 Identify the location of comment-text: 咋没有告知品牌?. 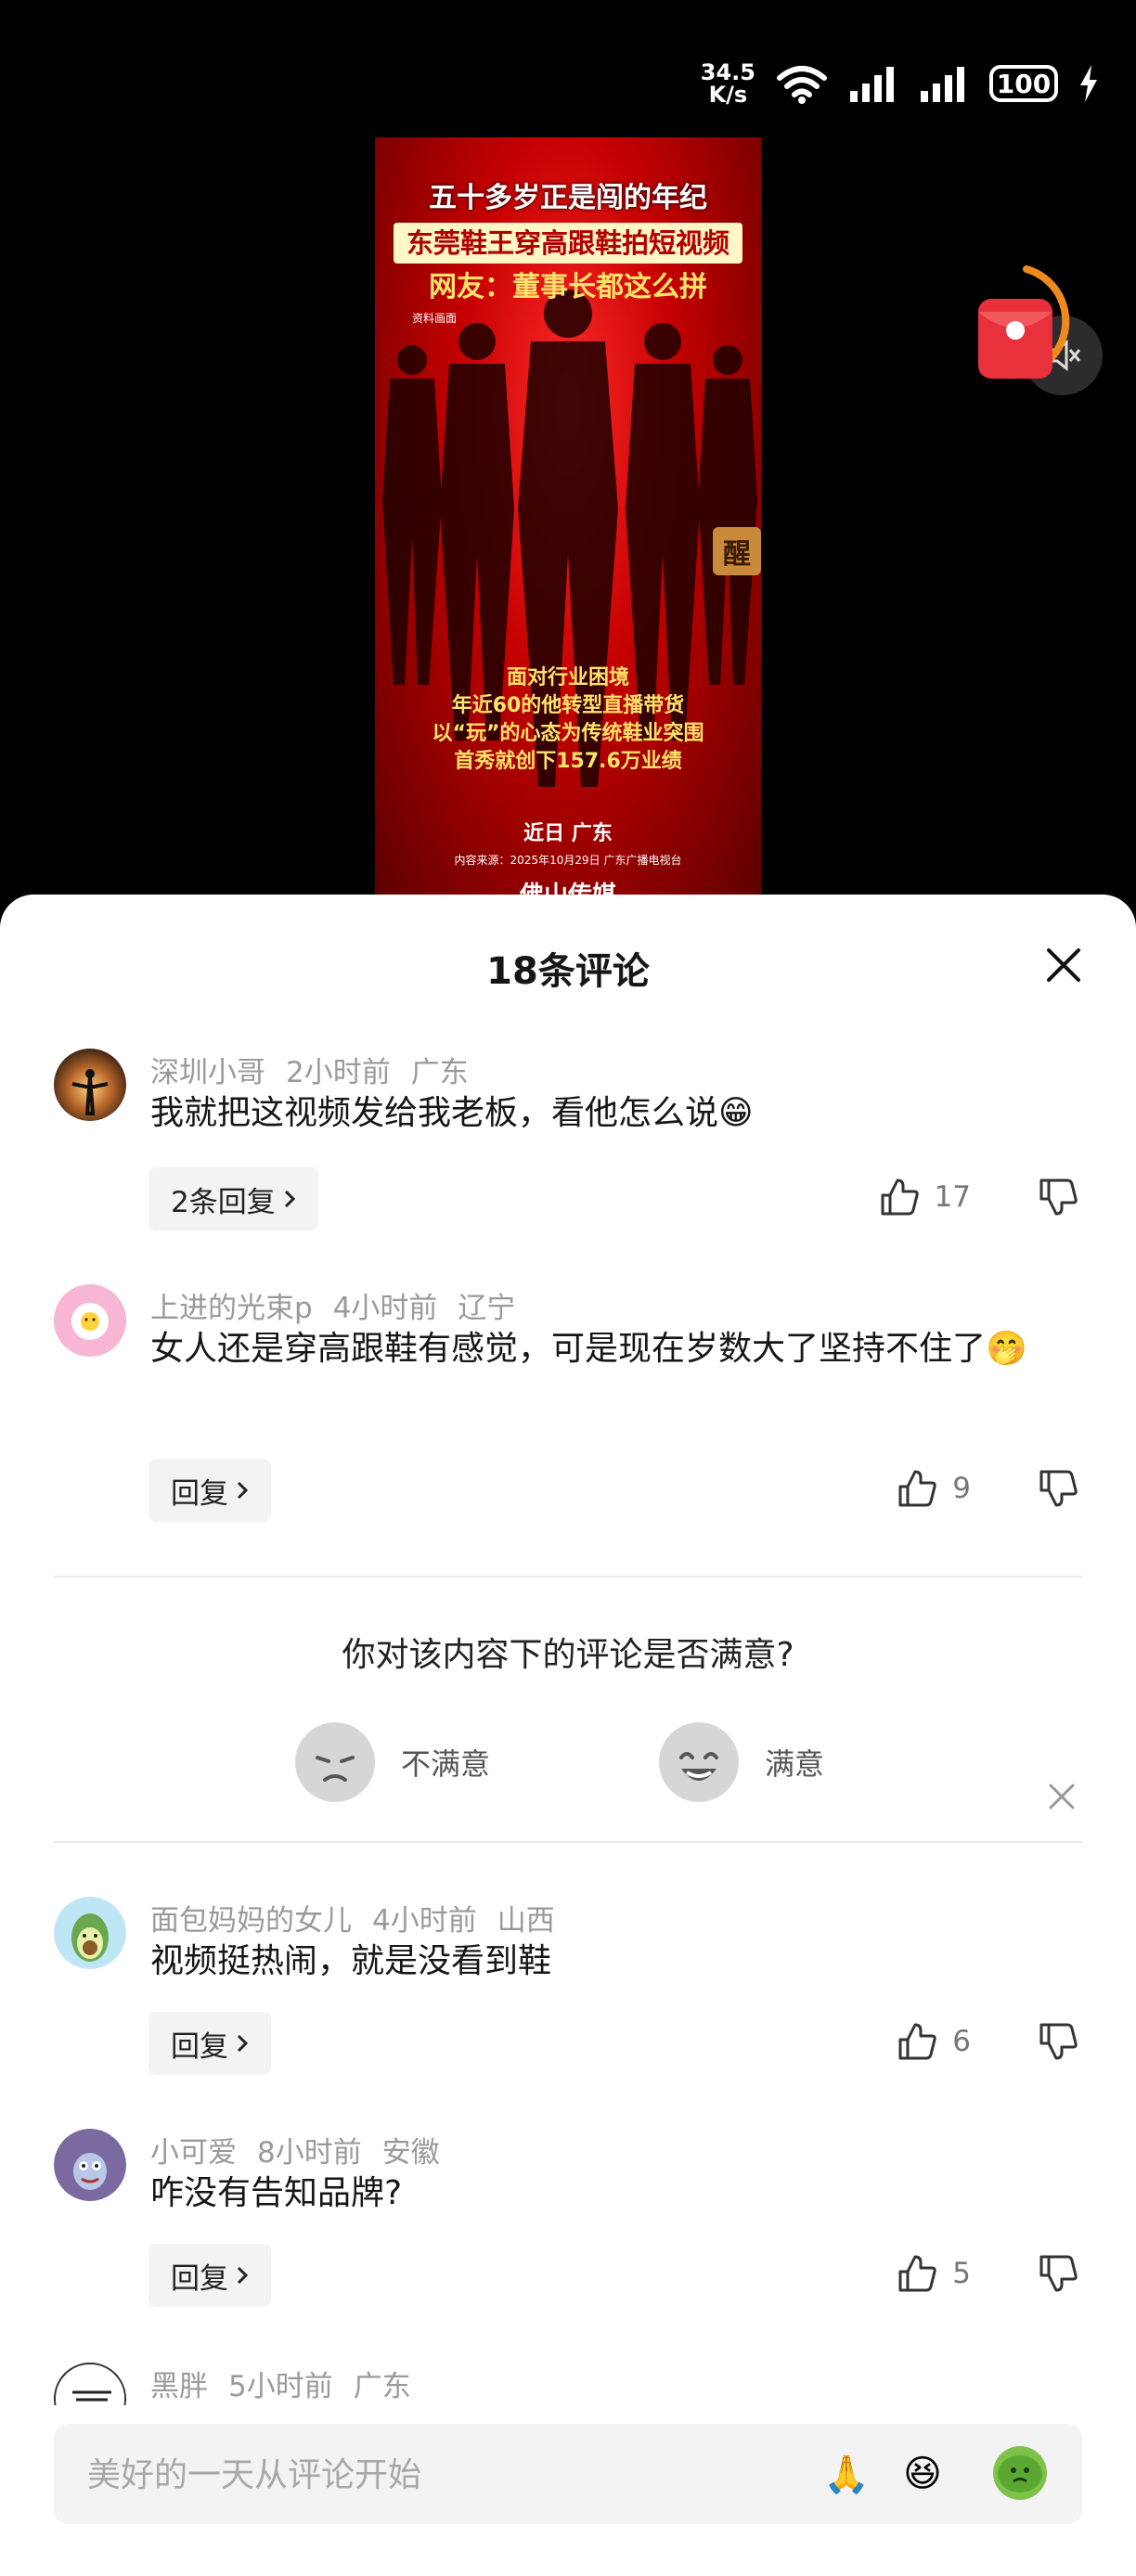
(619, 2194).